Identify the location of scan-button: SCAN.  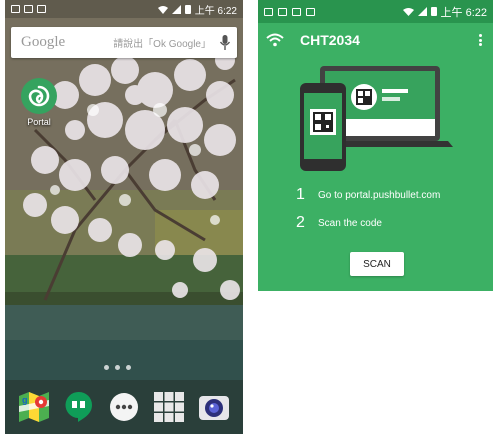
(377, 264).